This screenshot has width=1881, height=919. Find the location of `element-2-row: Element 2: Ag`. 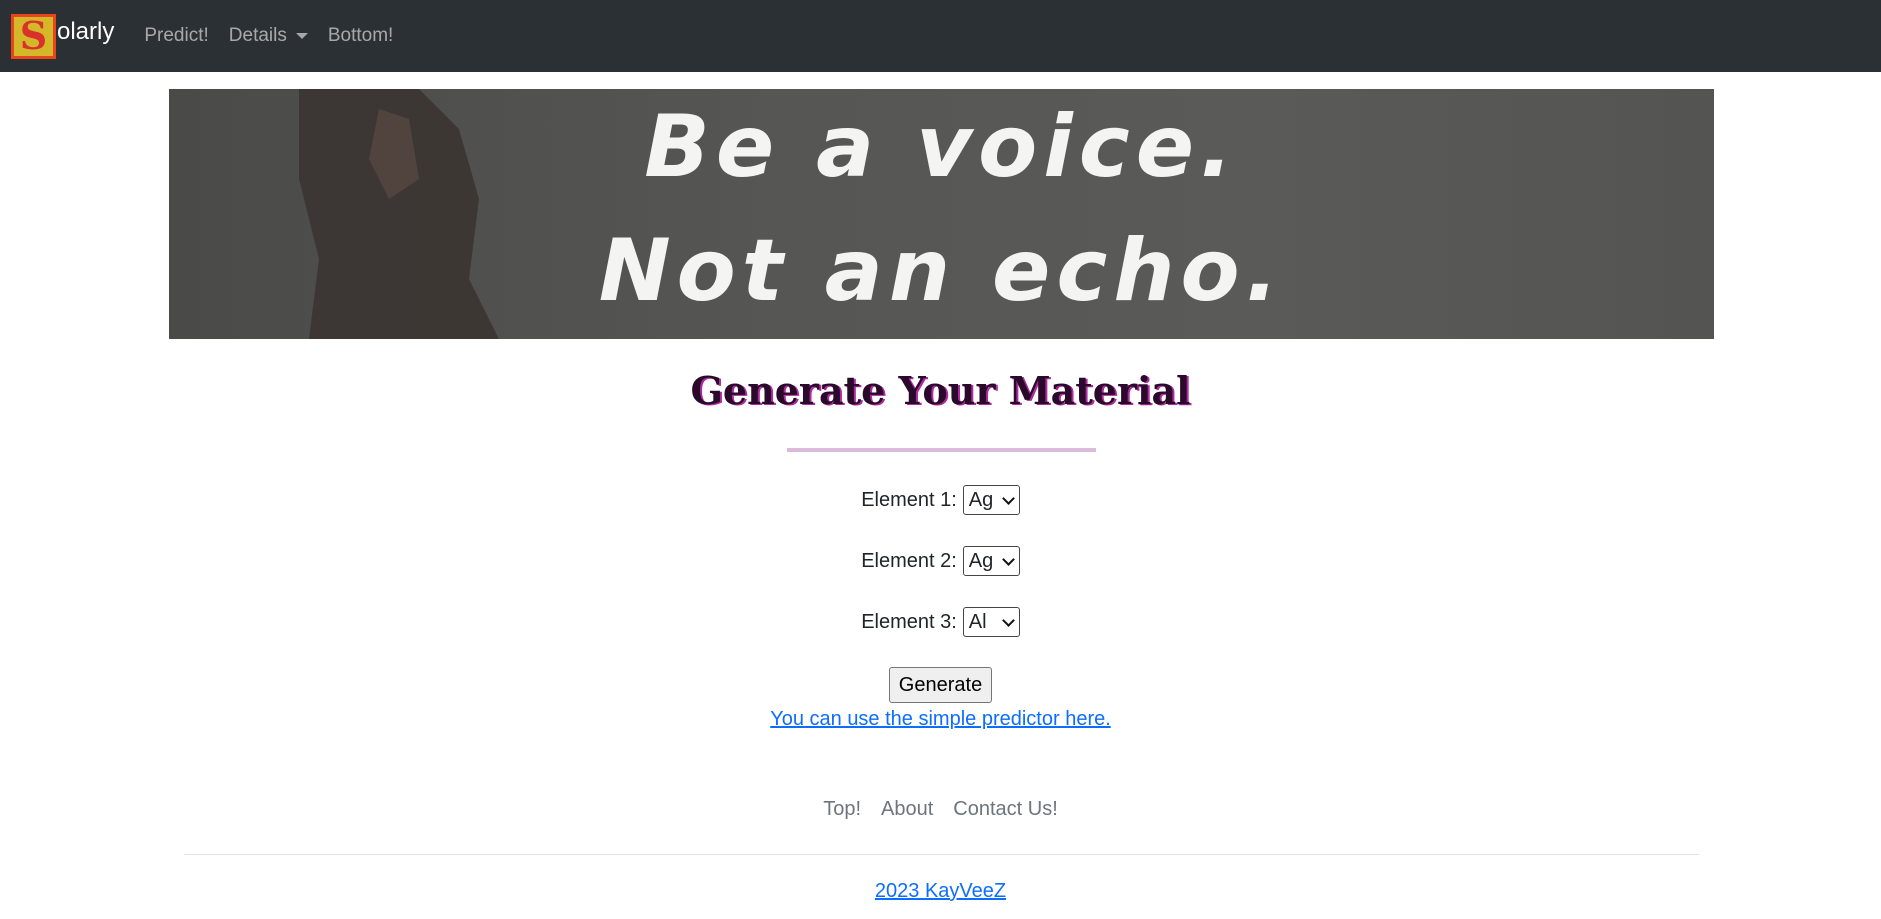

element-2-row: Element 2: Ag is located at coordinates (940, 561).